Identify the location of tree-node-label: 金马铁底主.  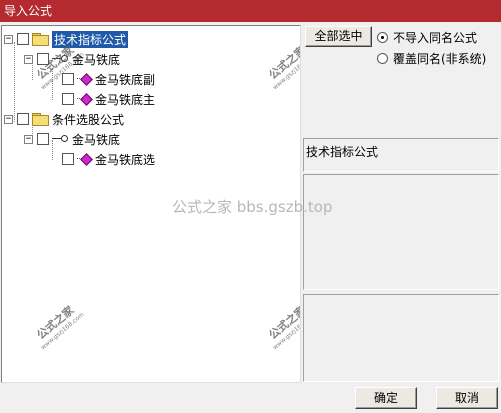
(125, 99).